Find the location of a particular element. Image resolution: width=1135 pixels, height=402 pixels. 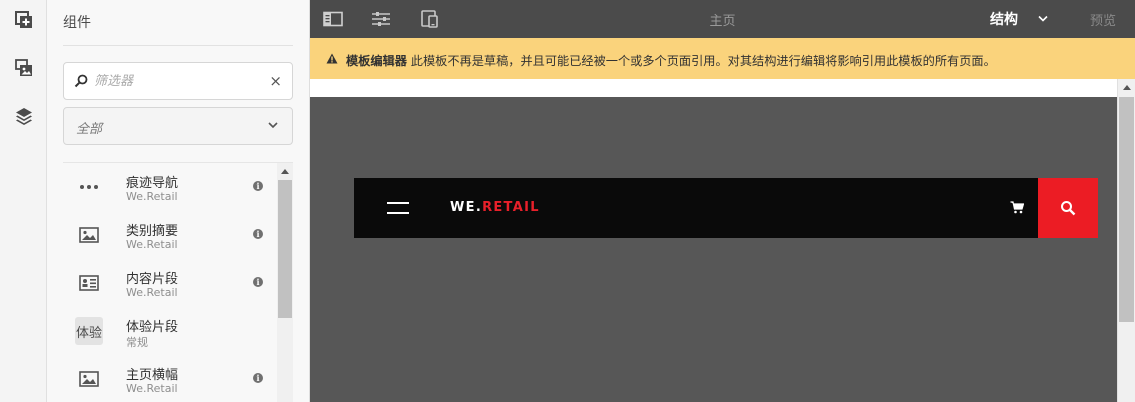

toggle-side-panel-button is located at coordinates (333, 19).